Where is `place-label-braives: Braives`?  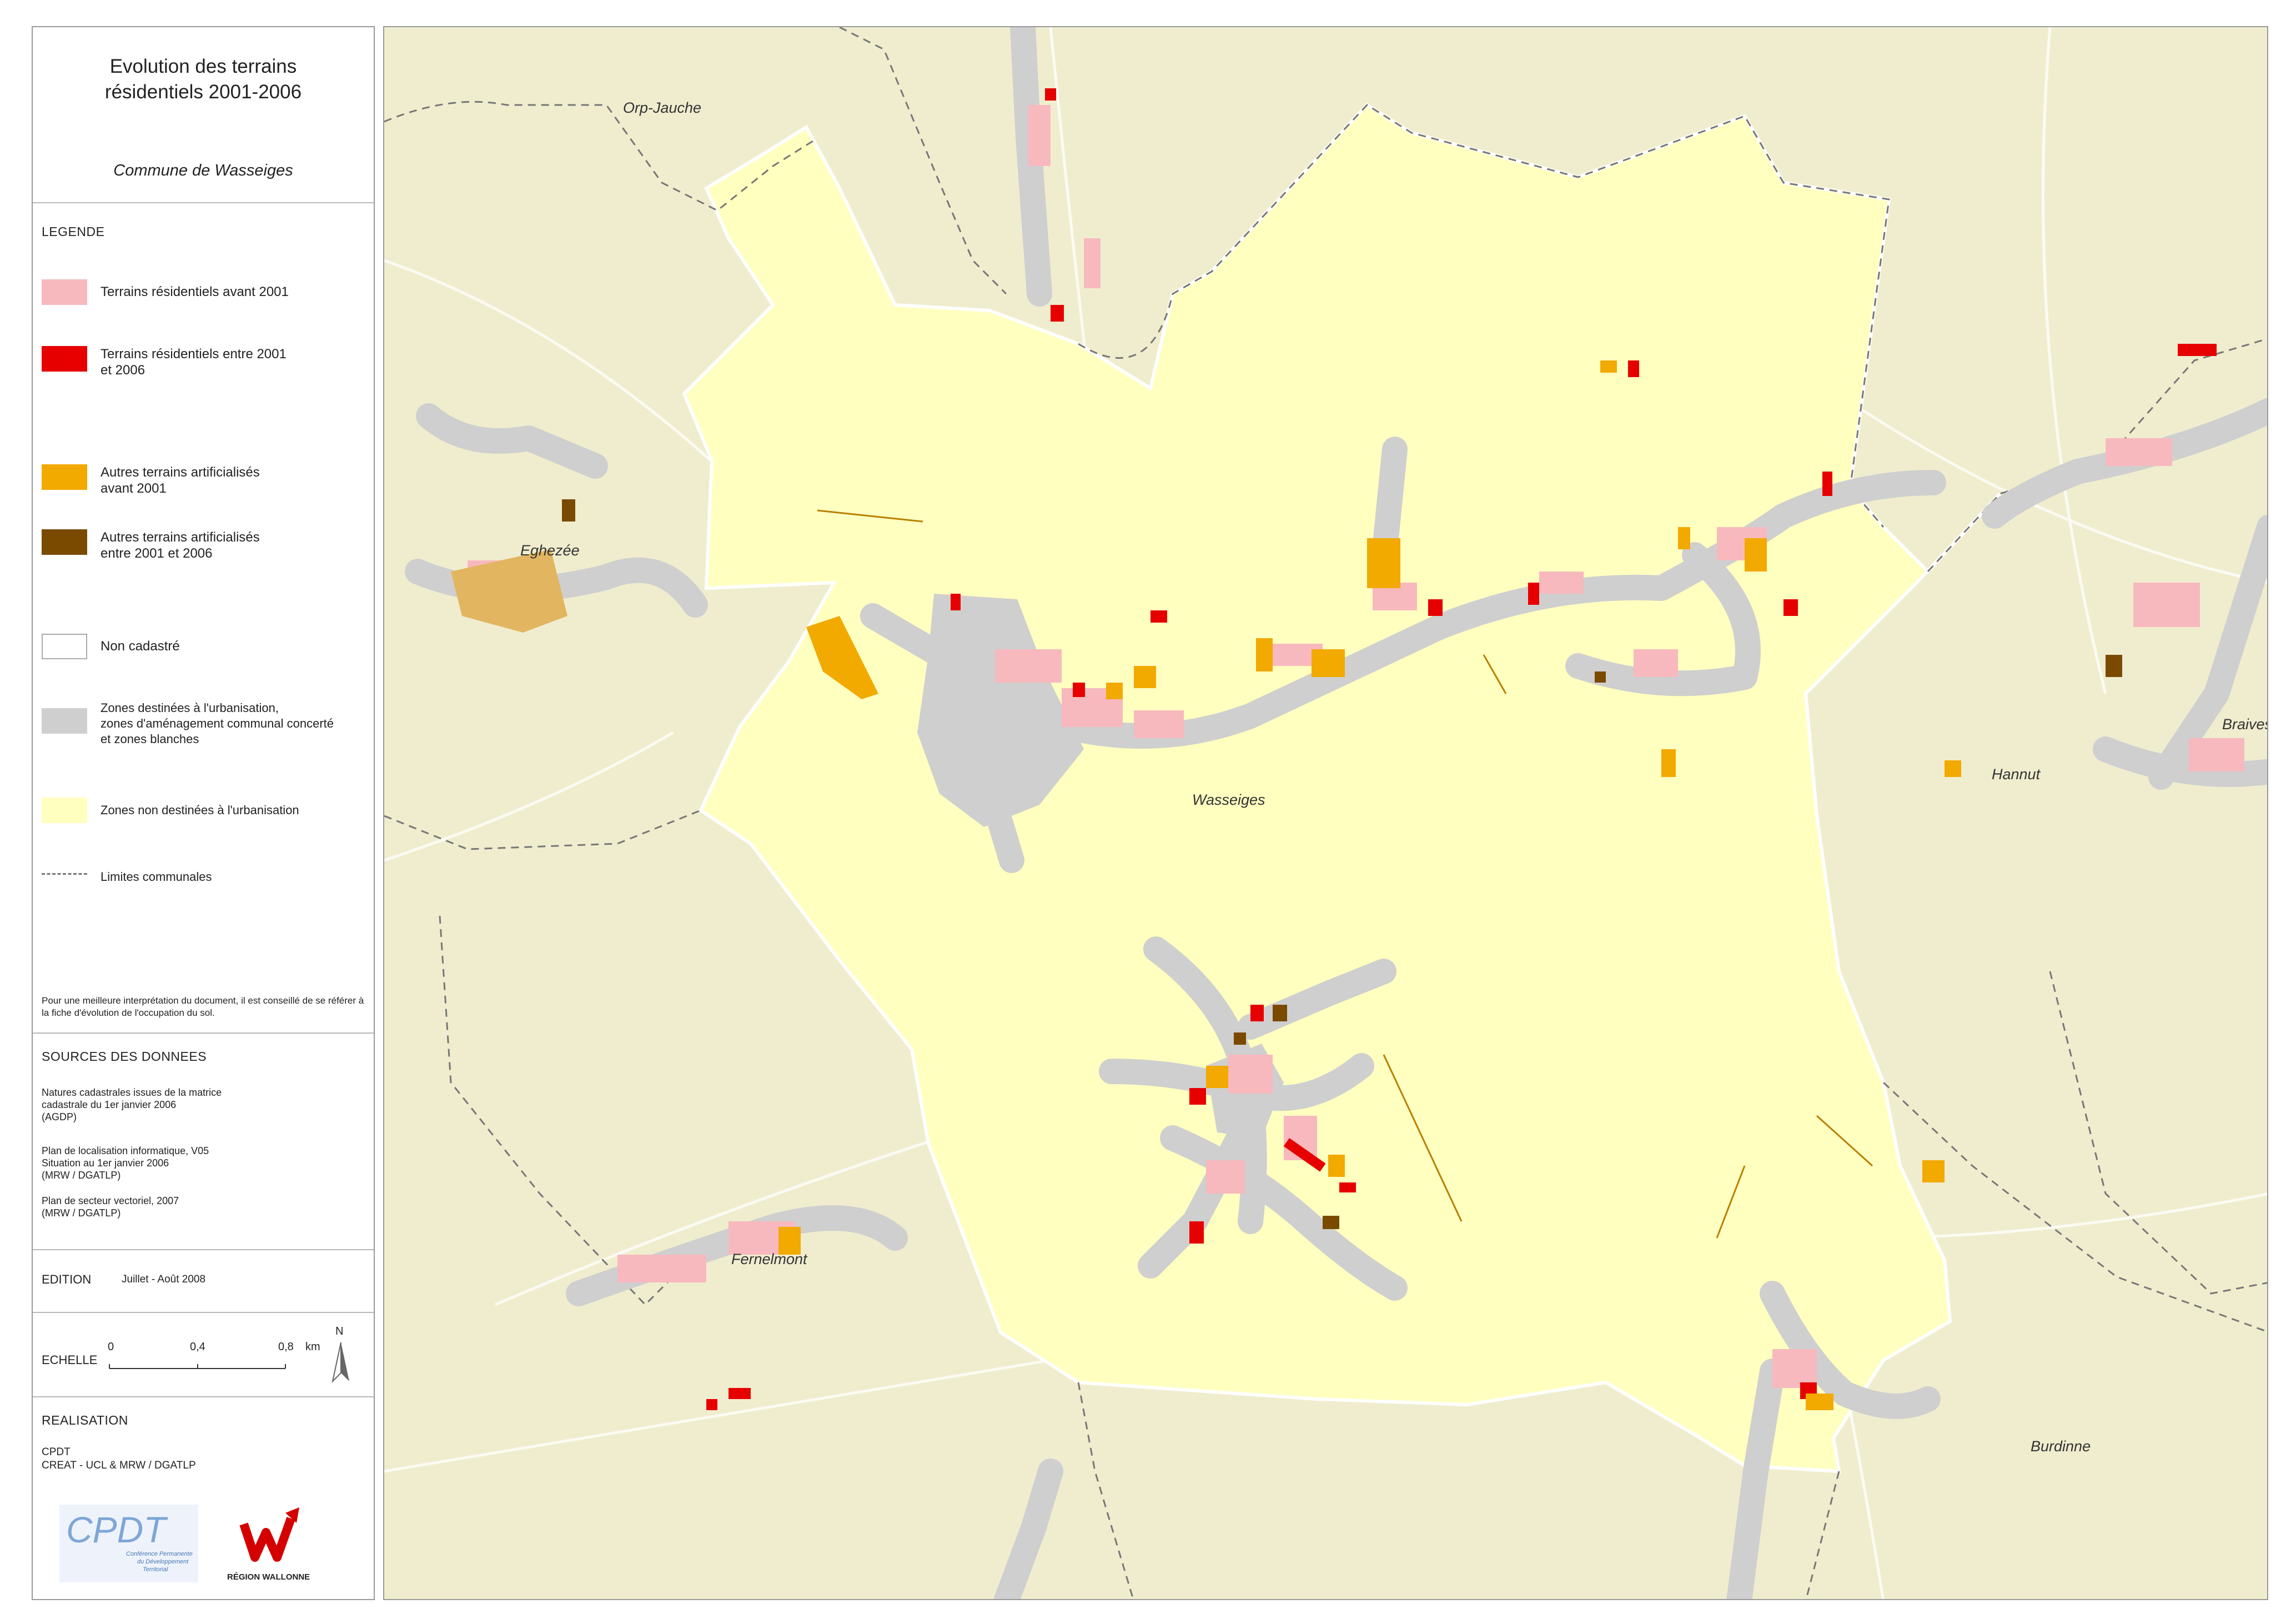
place-label-braives: Braives is located at coordinates (2245, 724).